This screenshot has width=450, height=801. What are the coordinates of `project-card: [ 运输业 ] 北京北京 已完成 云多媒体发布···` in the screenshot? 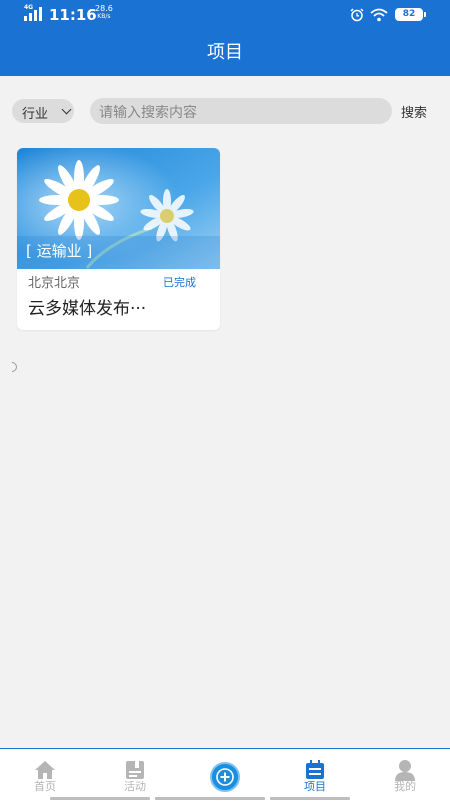 It's located at (118, 239).